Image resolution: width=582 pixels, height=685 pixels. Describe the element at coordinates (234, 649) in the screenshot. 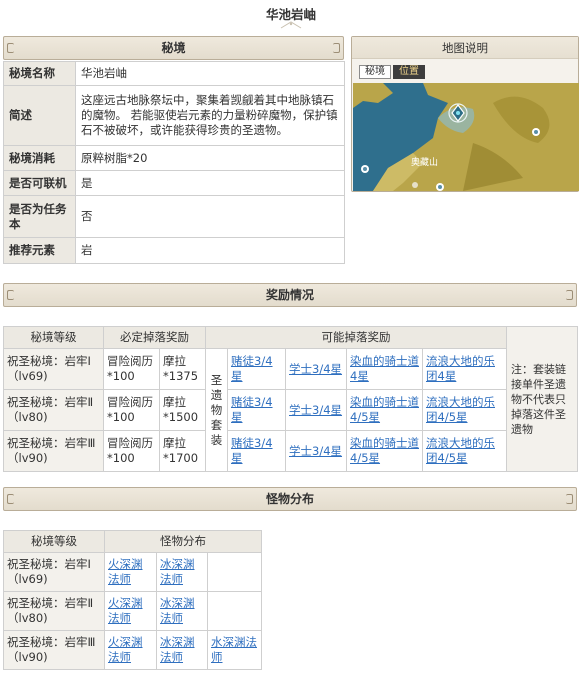

I see `monster-link-hydro-abyss-mage: 水深渊法师` at that location.